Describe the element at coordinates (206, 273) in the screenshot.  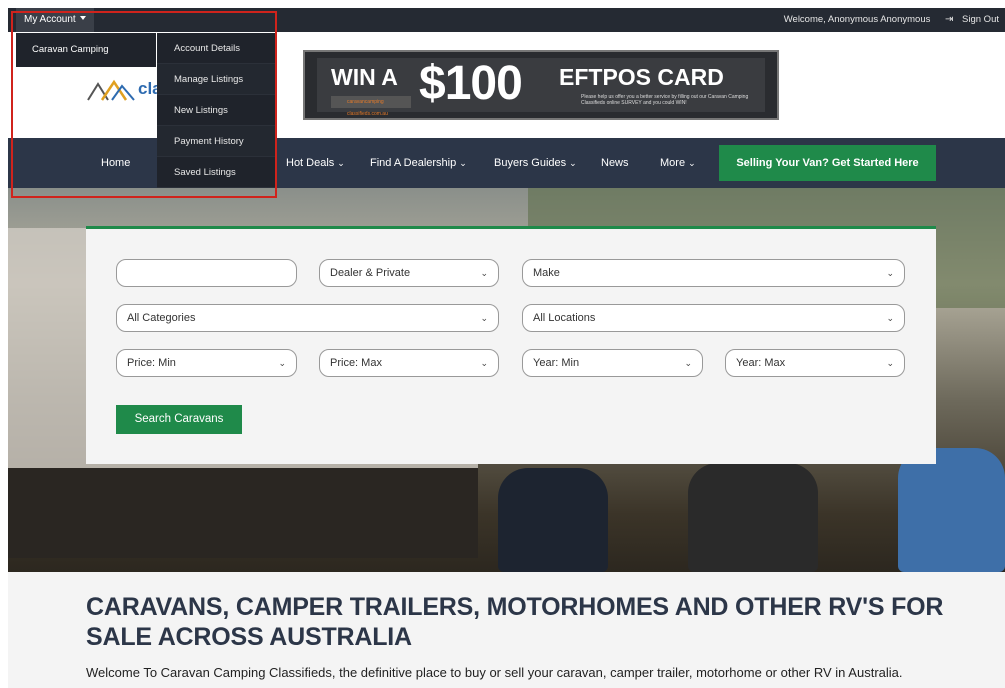
I see `keyword-input` at that location.